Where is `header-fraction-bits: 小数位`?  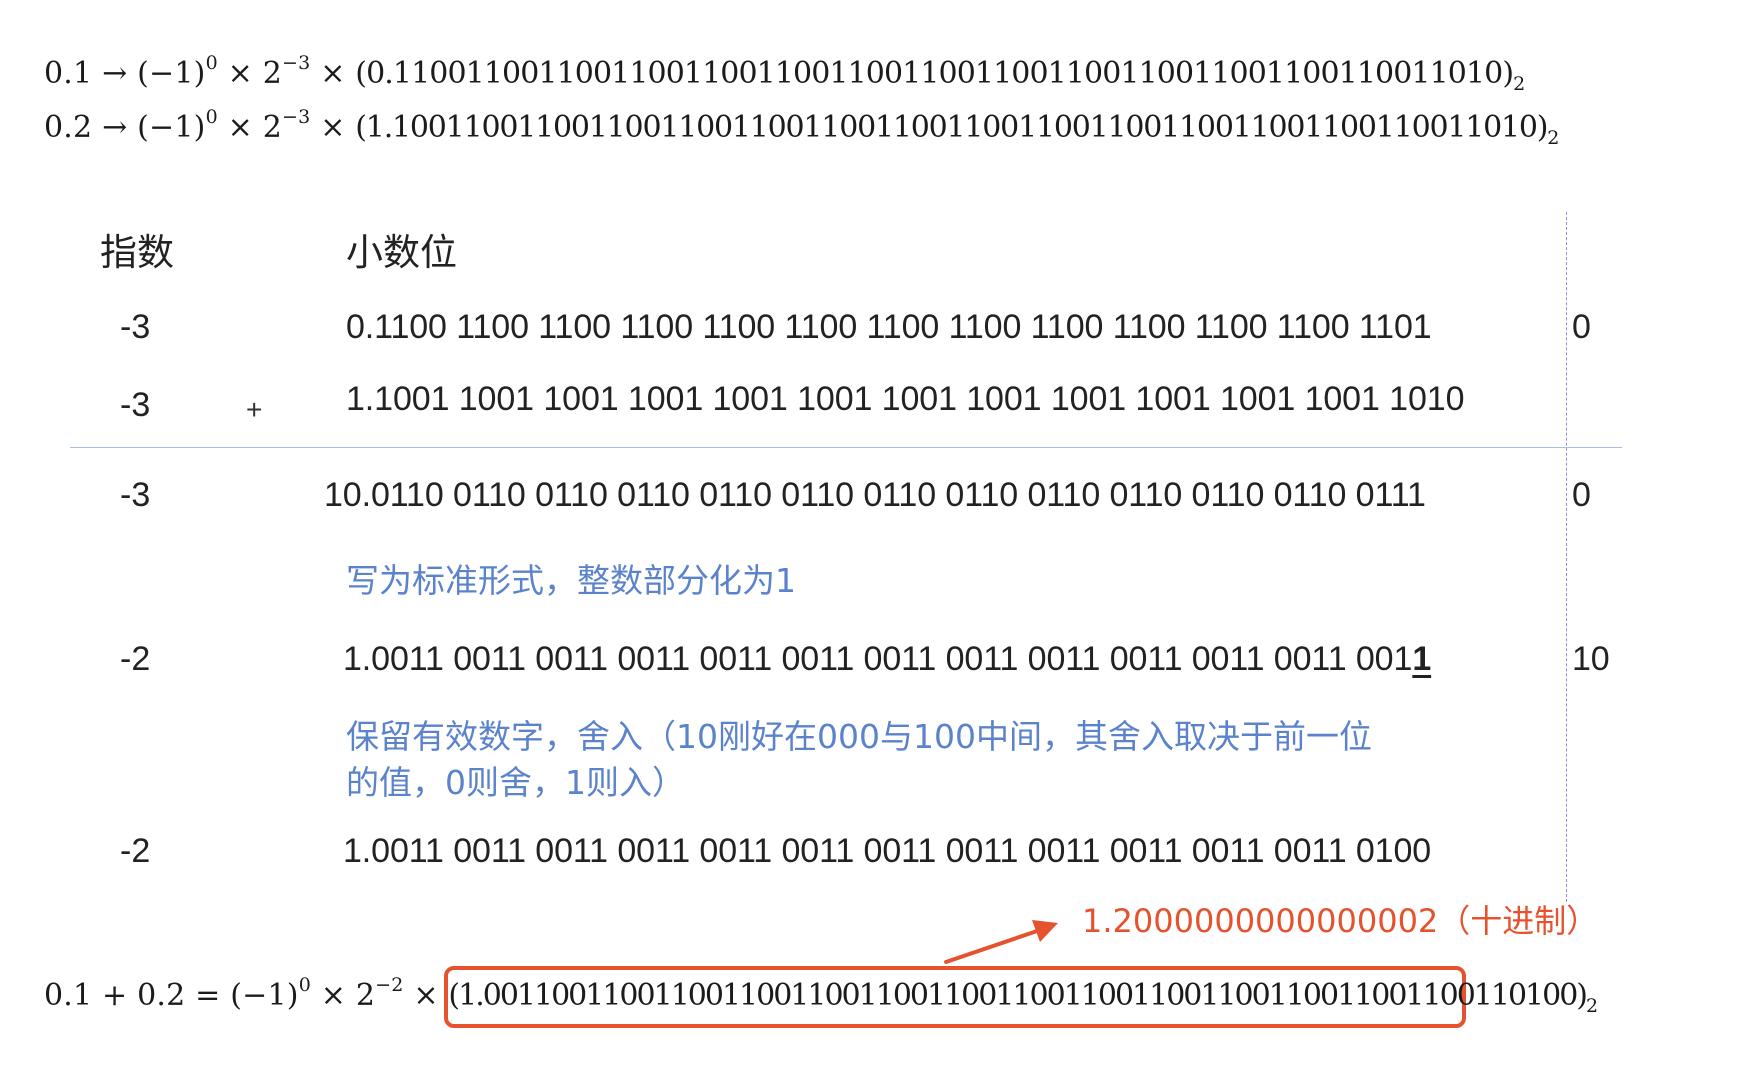 header-fraction-bits: 小数位 is located at coordinates (401, 252).